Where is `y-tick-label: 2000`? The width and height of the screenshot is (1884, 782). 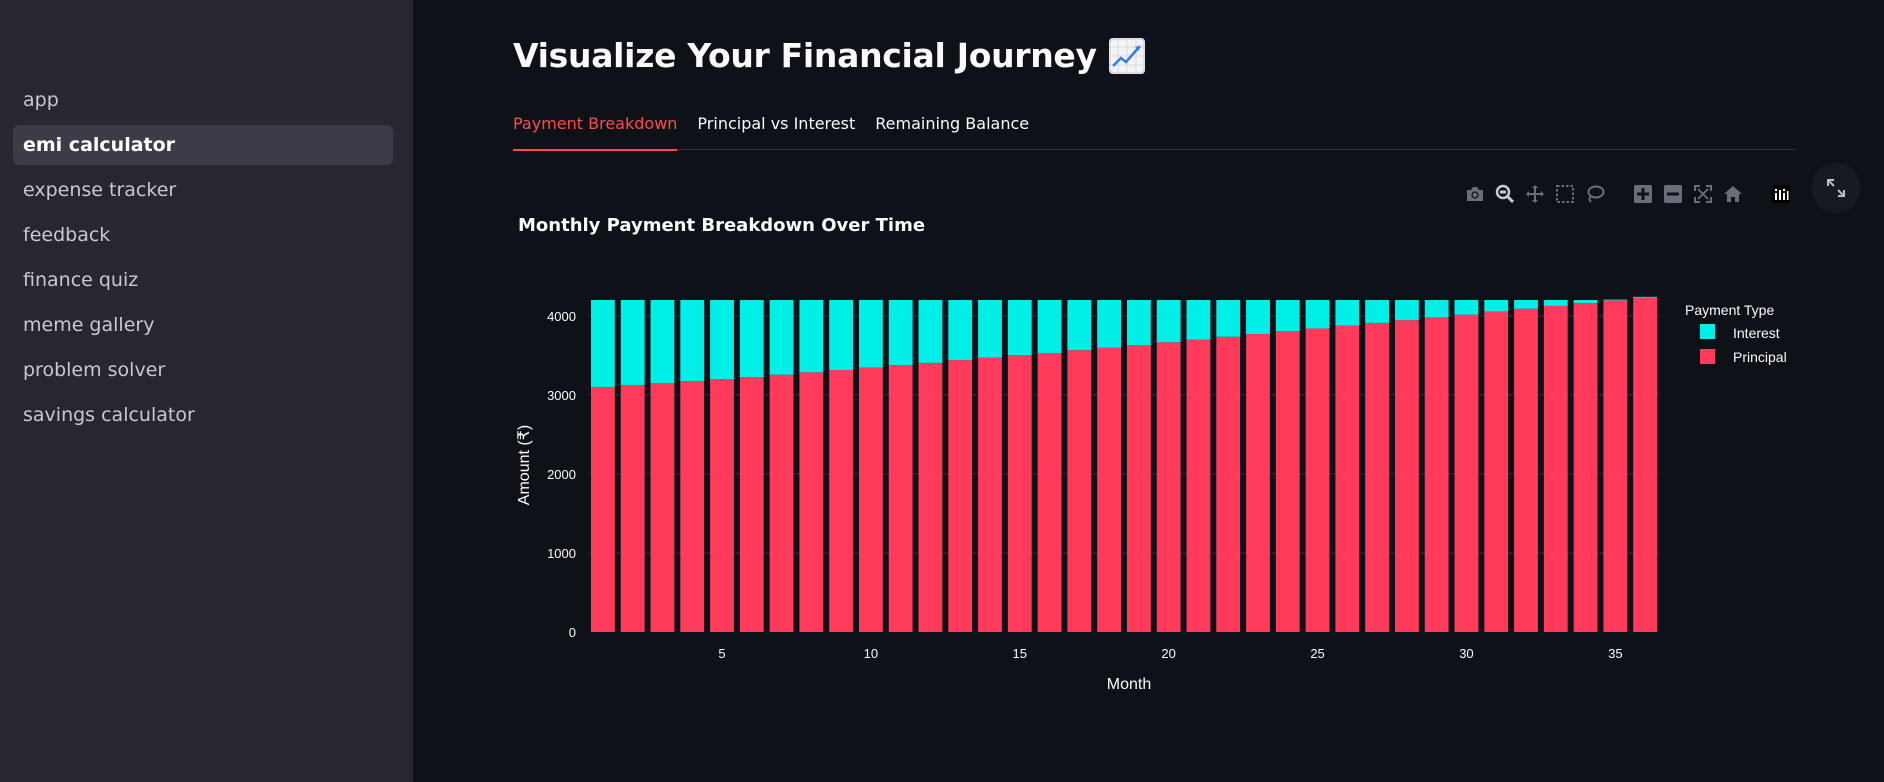 y-tick-label: 2000 is located at coordinates (561, 474).